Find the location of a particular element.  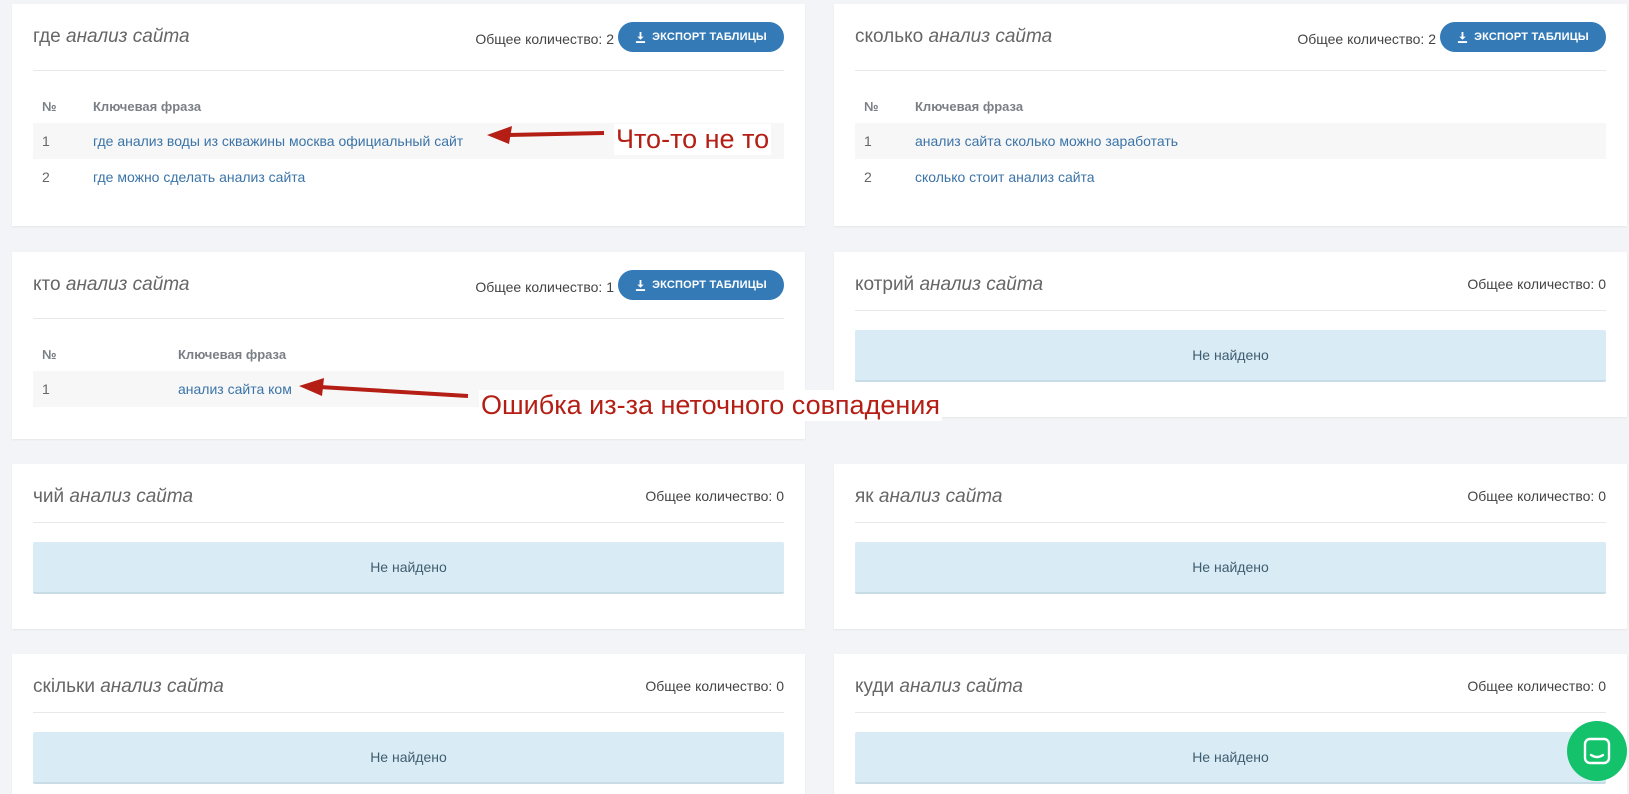

panel-title: скільки анализ сайта is located at coordinates (128, 686).